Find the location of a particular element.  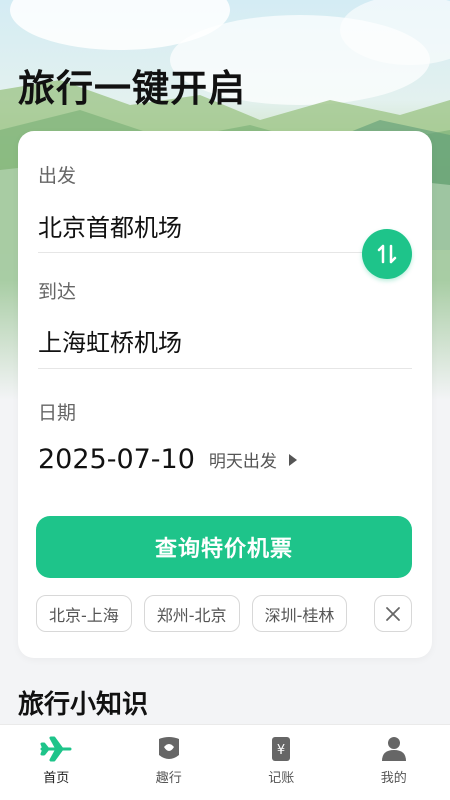

clear-history-button is located at coordinates (393, 613).